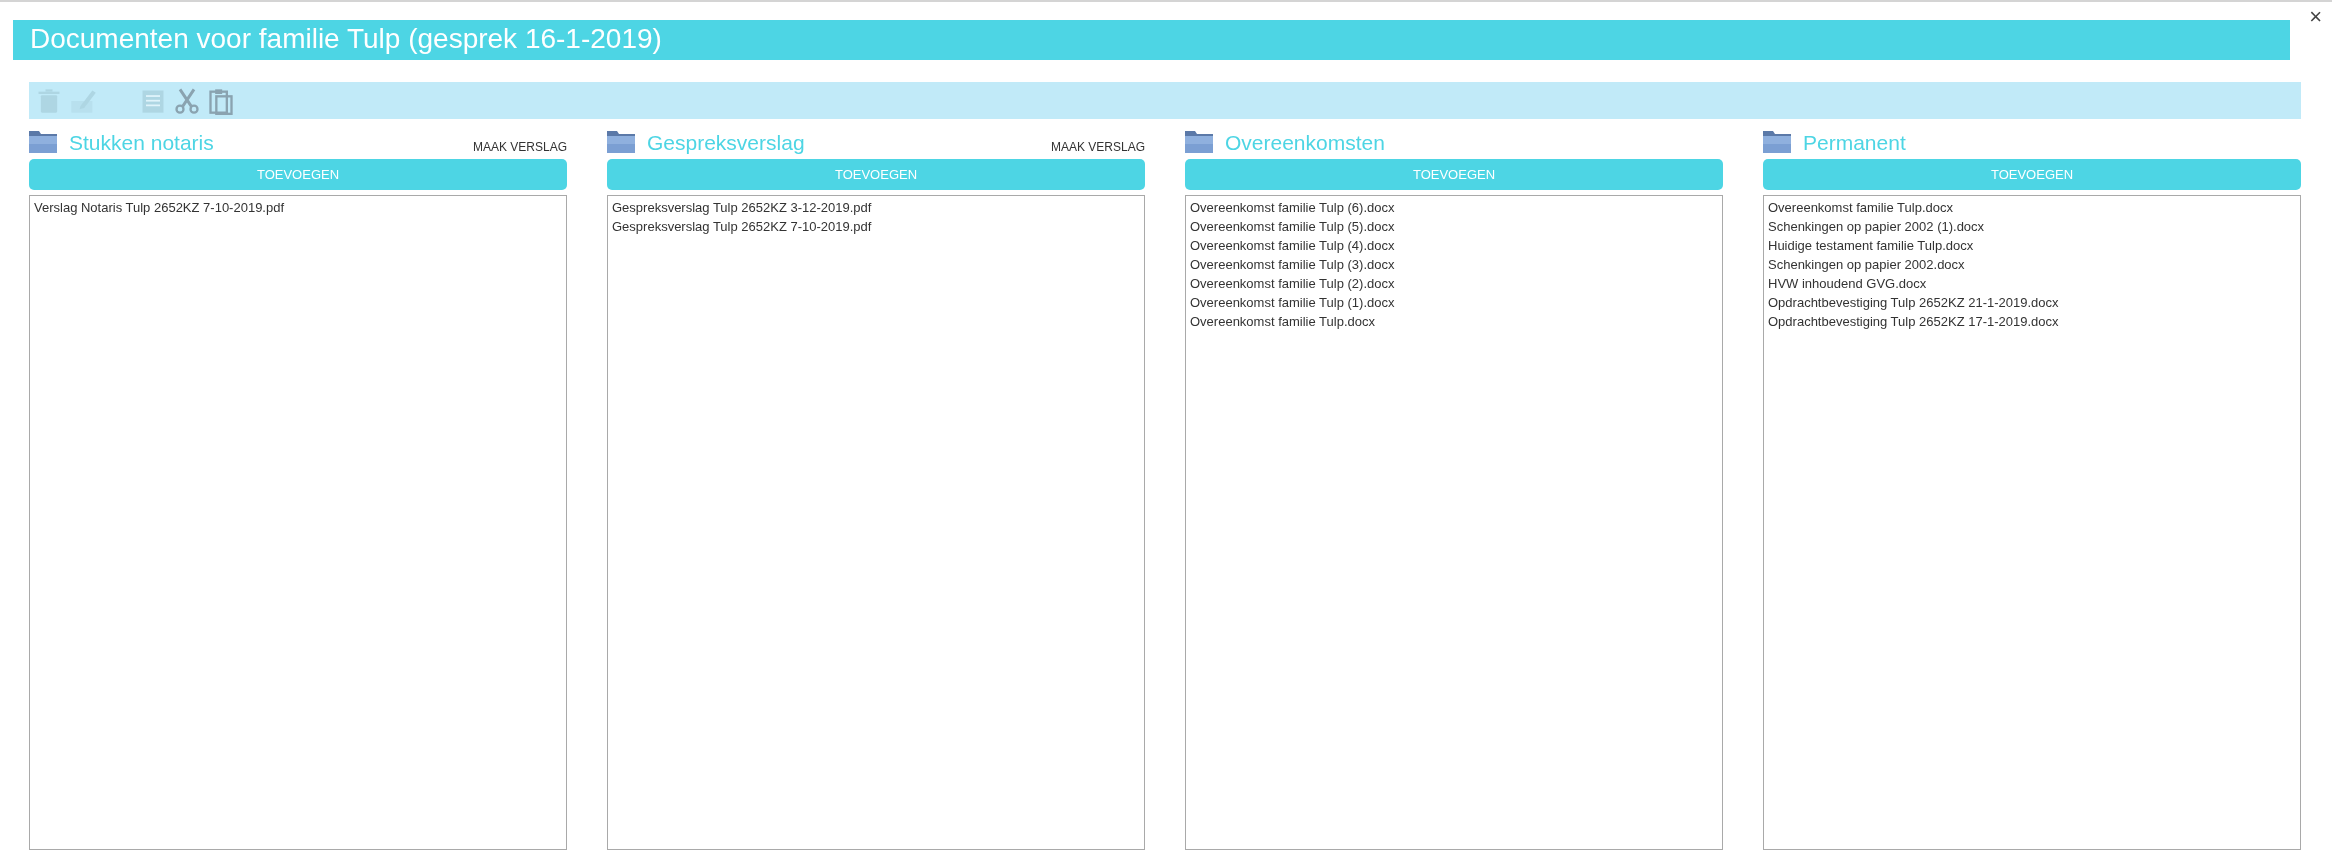 Image resolution: width=2332 pixels, height=855 pixels. I want to click on folder-title: Permanent, so click(1854, 143).